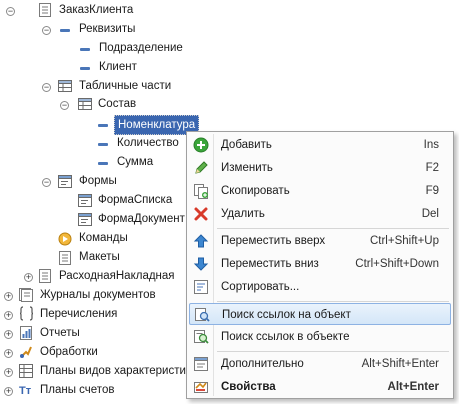 This screenshot has width=459, height=404. What do you see at coordinates (201, 241) in the screenshot?
I see `arrow-up-icon` at bounding box center [201, 241].